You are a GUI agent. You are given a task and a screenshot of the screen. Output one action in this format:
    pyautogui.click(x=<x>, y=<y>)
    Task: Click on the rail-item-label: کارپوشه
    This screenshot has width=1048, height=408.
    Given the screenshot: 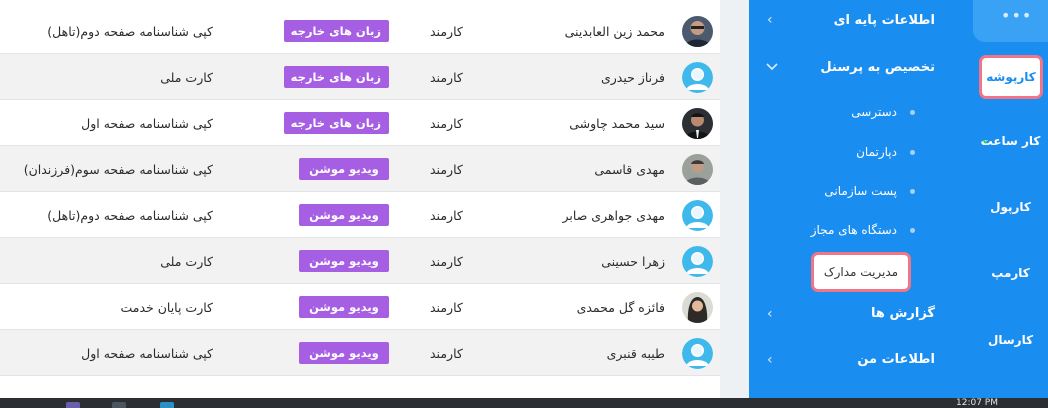 What is the action you would take?
    pyautogui.click(x=1011, y=77)
    